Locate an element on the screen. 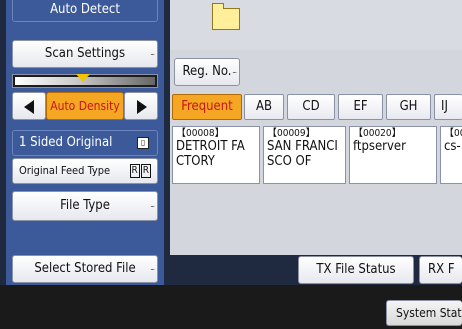  file-type-label: File Type is located at coordinates (85, 205).